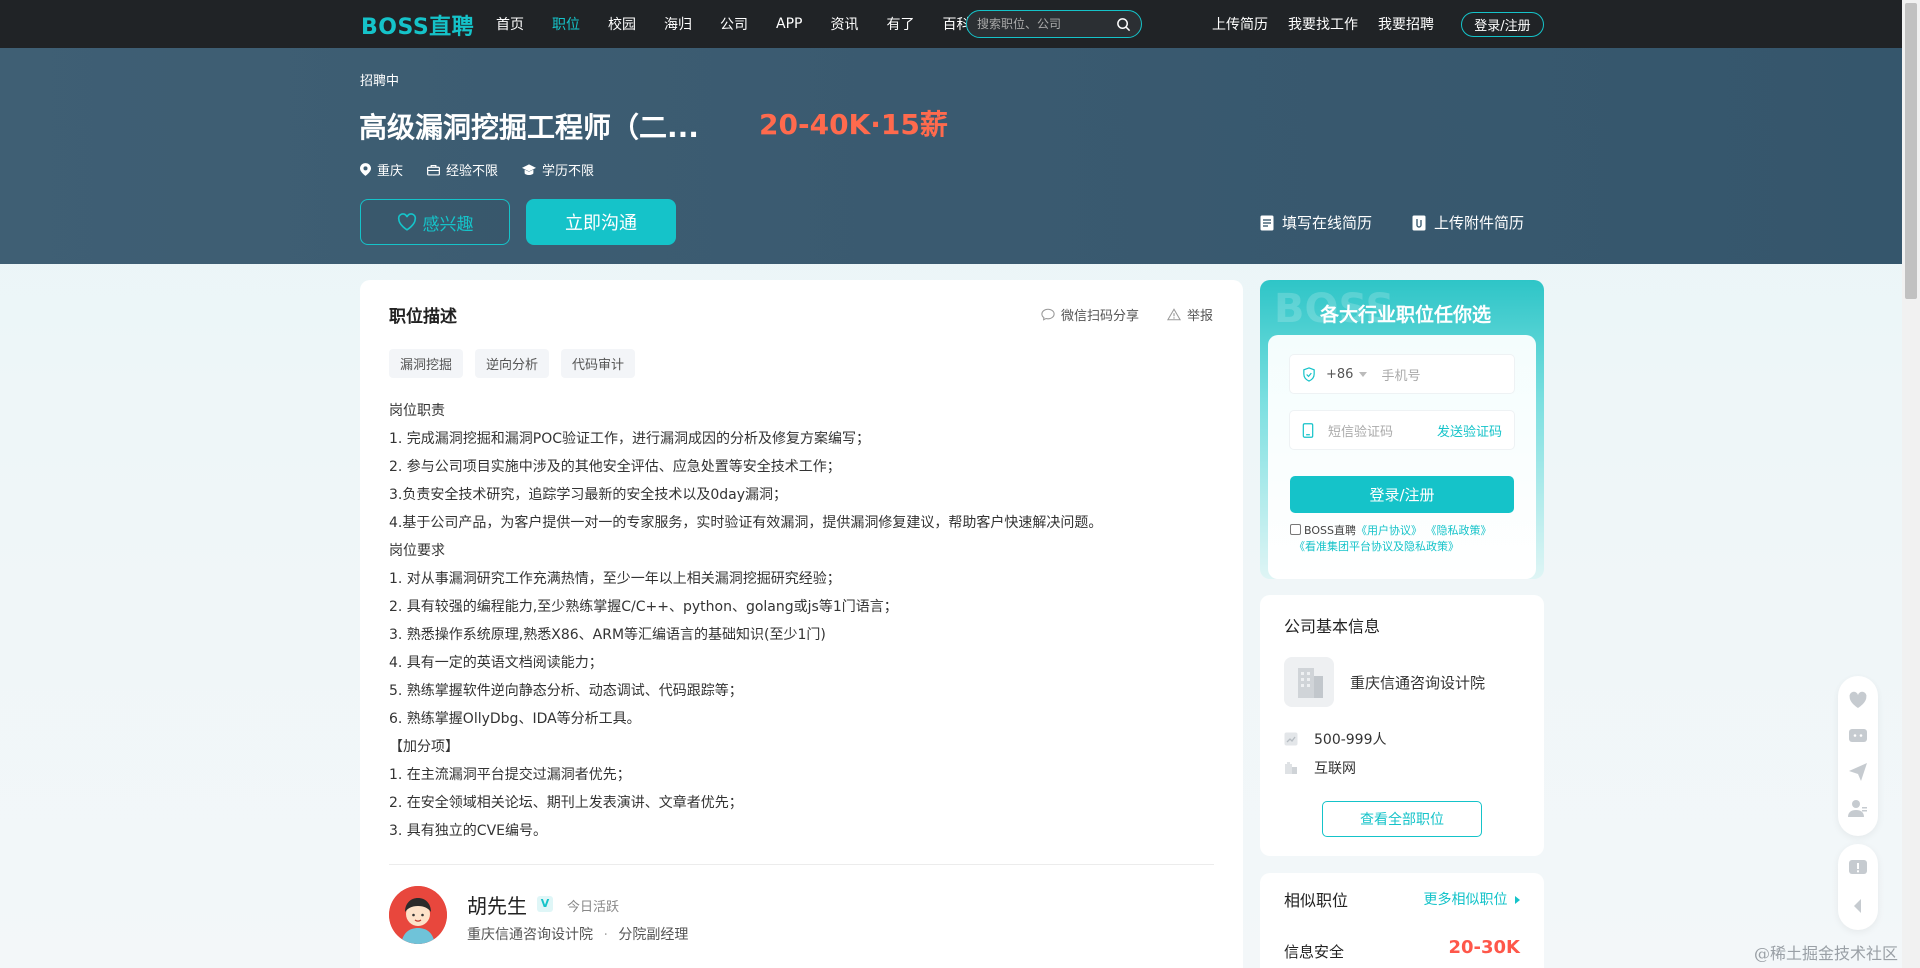  What do you see at coordinates (1858, 772) in the screenshot?
I see `send-paper-plane-icon` at bounding box center [1858, 772].